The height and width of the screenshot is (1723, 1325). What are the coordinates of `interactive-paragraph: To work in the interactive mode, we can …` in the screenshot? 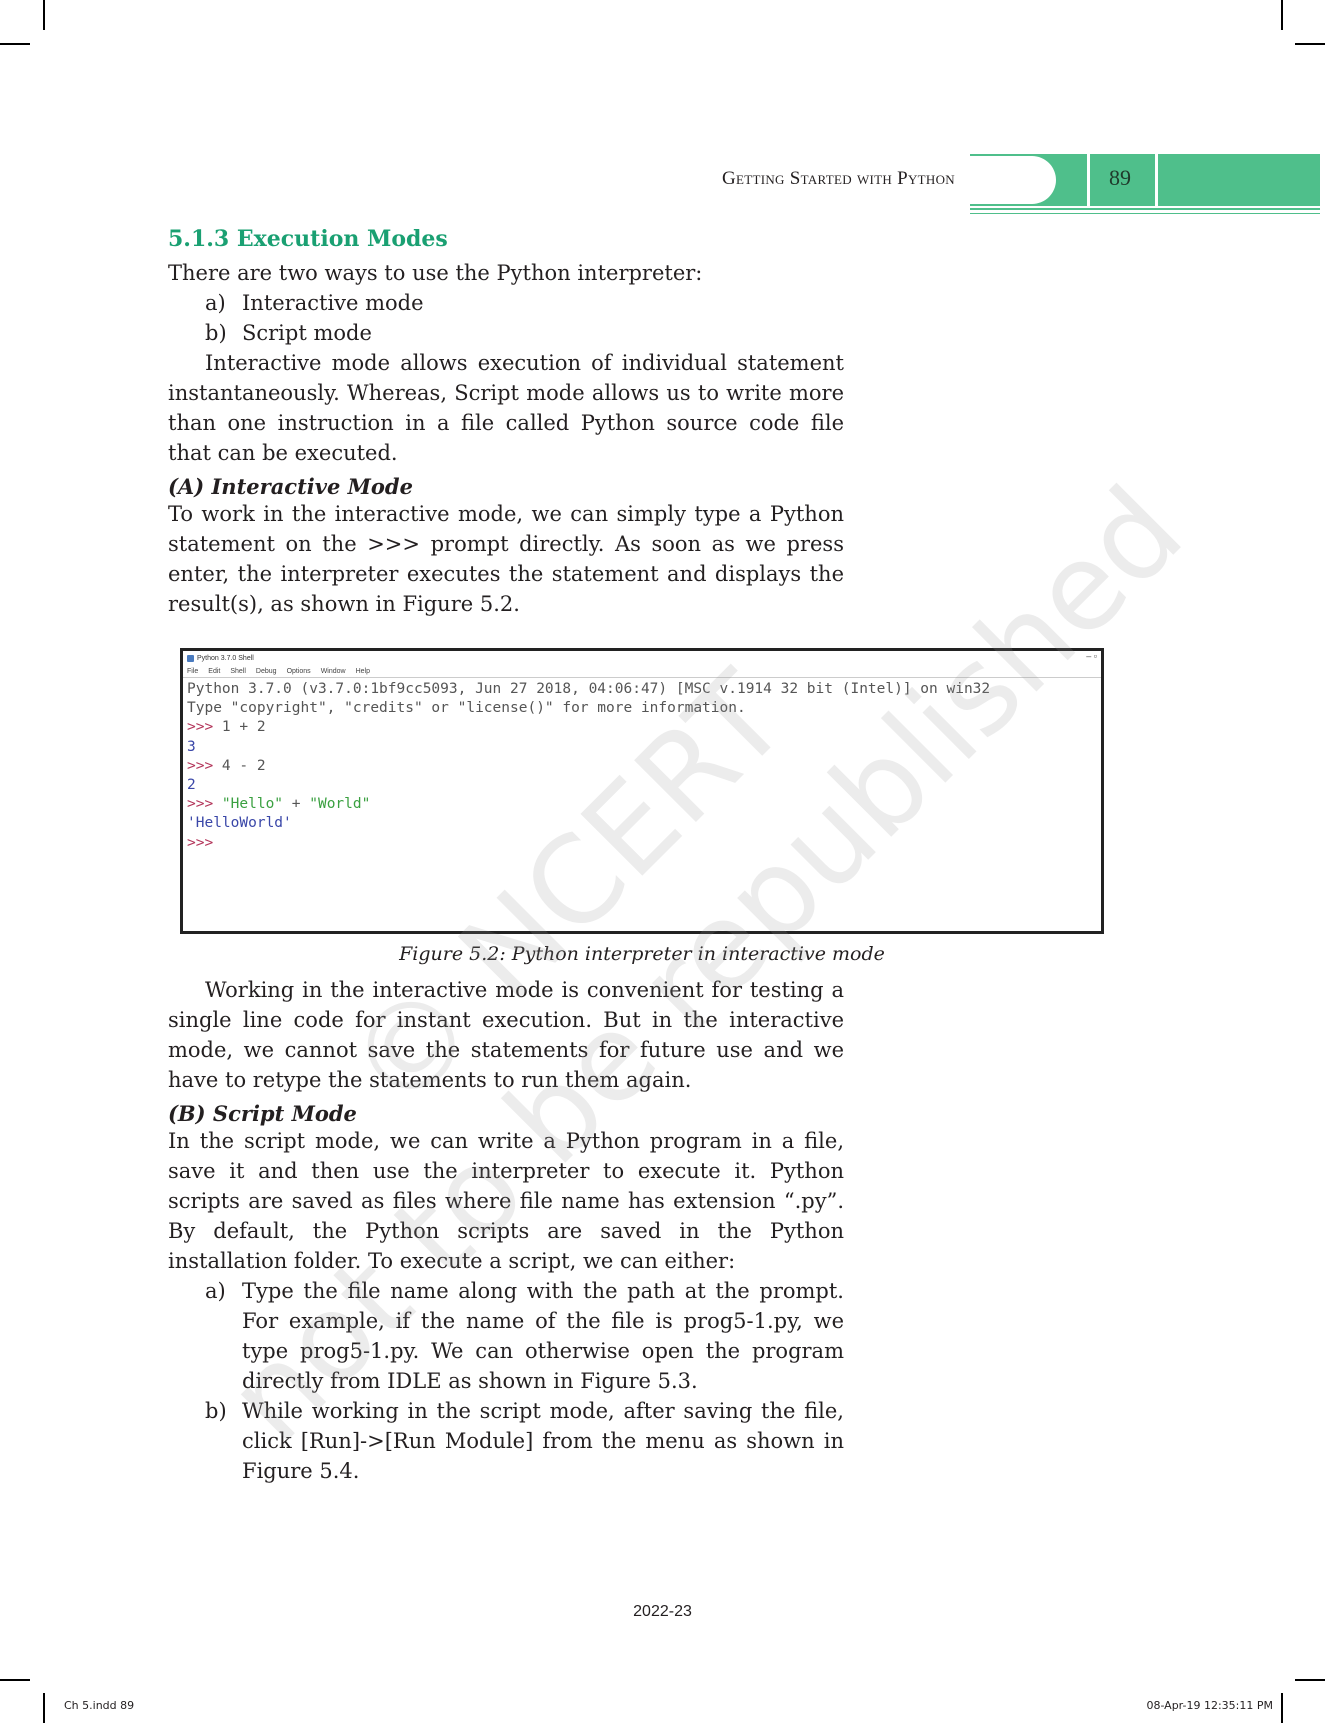 It's located at (506, 559).